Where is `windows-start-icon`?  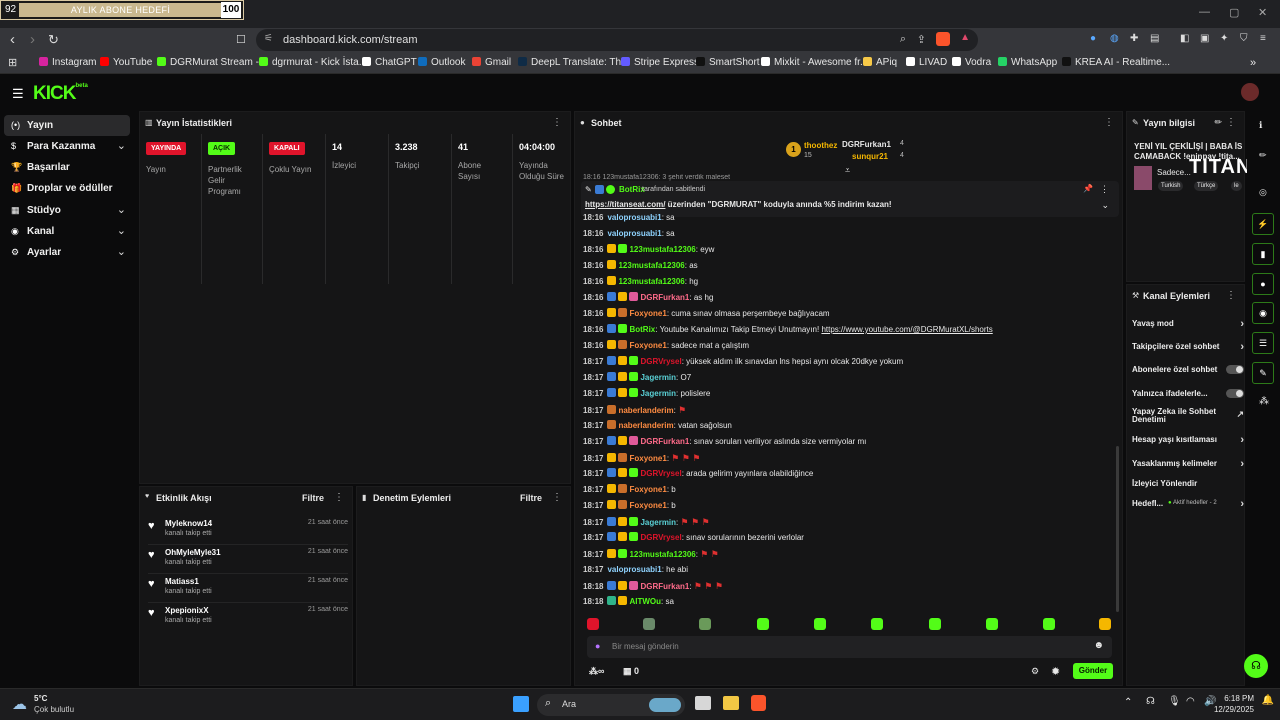
windows-start-icon is located at coordinates (521, 704).